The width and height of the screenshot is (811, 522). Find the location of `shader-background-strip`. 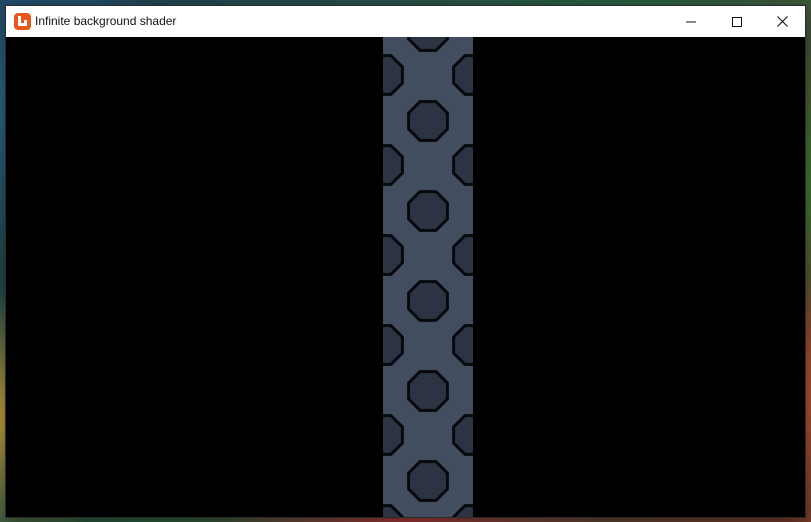

shader-background-strip is located at coordinates (428, 277).